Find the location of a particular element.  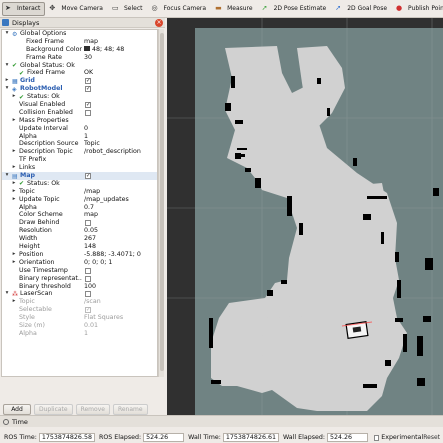

display-row-value: 148 is located at coordinates (90, 247).